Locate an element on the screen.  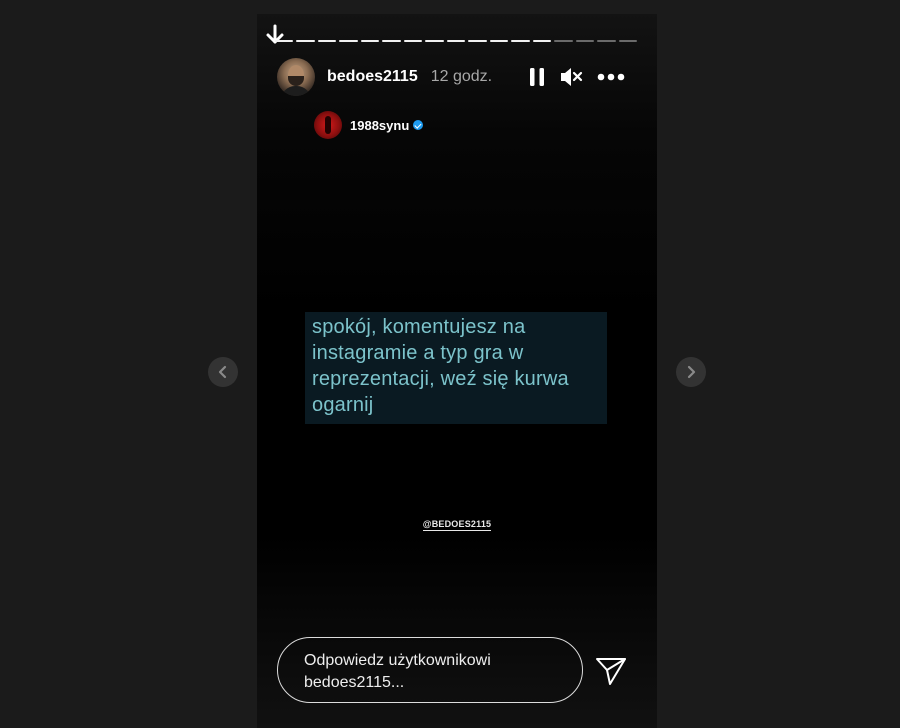
mention-text: @BEDOES2115 is located at coordinates (457, 525).